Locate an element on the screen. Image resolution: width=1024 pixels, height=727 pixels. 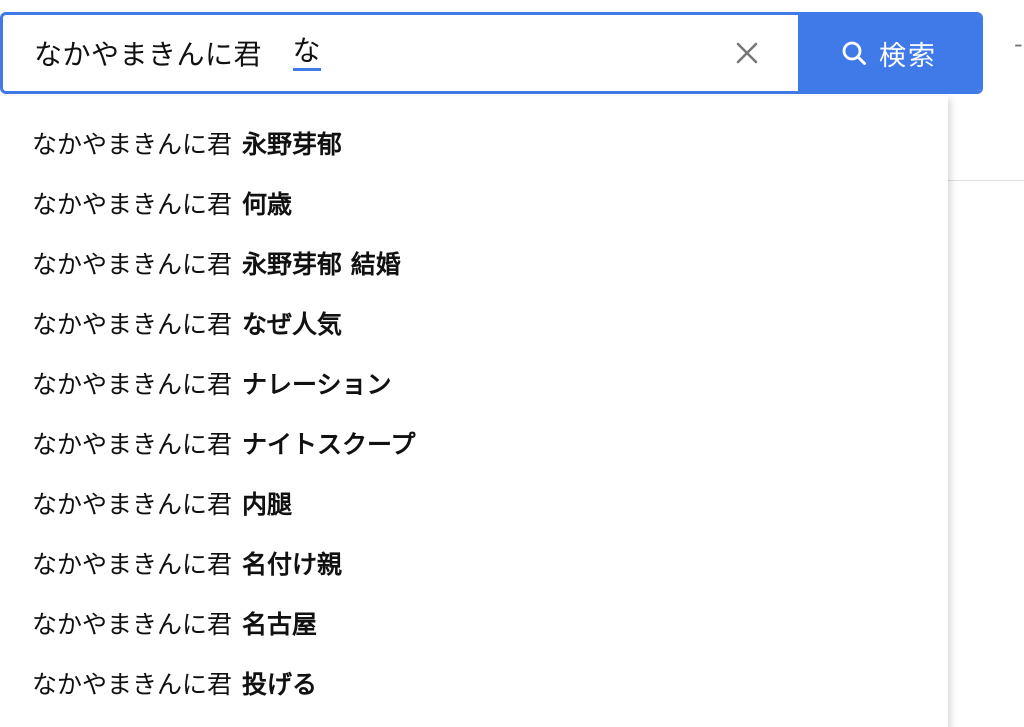
search-icon is located at coordinates (854, 53).